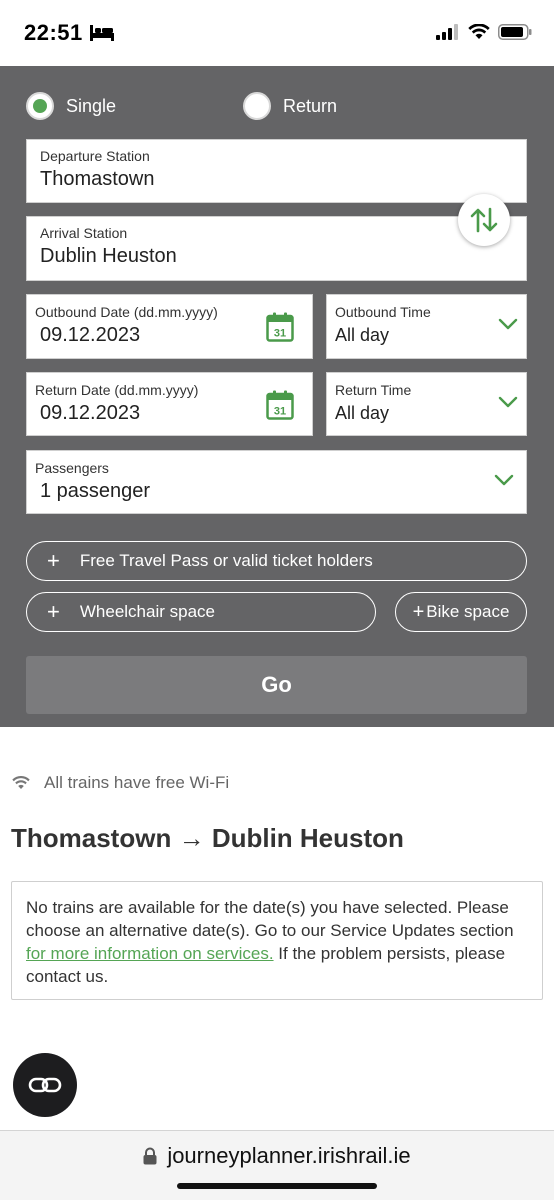 This screenshot has width=554, height=1200. I want to click on chat-assistant-button, so click(45, 1085).